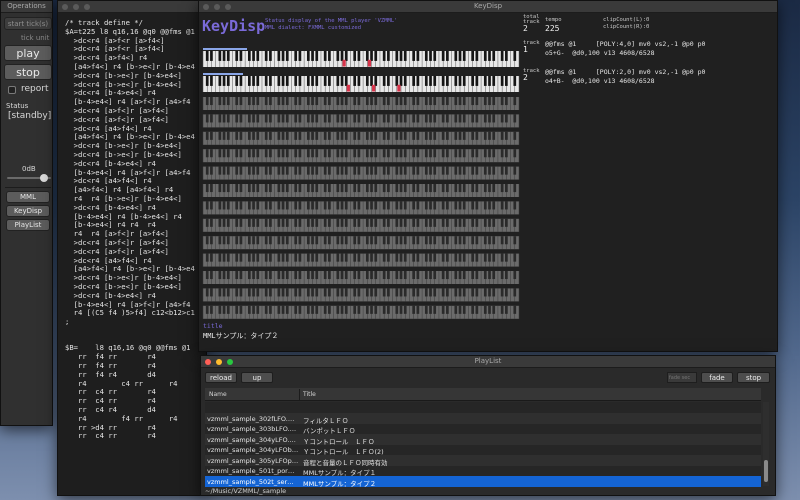  What do you see at coordinates (483, 450) in the screenshot?
I see `playlist-row: vzmml_sample_304yLFOb… Ｙコントロール ＬＦＯ(2)` at bounding box center [483, 450].